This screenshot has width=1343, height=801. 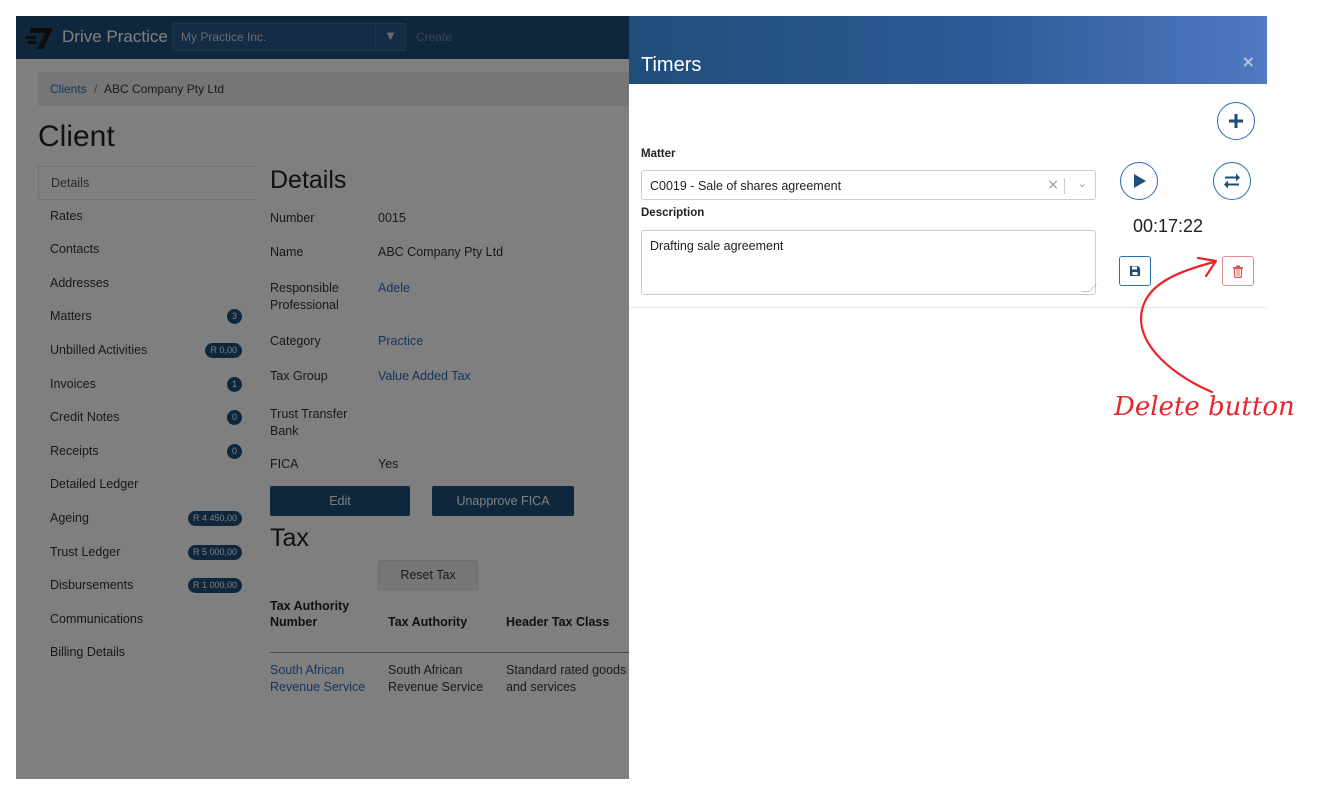 I want to click on elapsed-time: 00:17:22, so click(x=1168, y=226).